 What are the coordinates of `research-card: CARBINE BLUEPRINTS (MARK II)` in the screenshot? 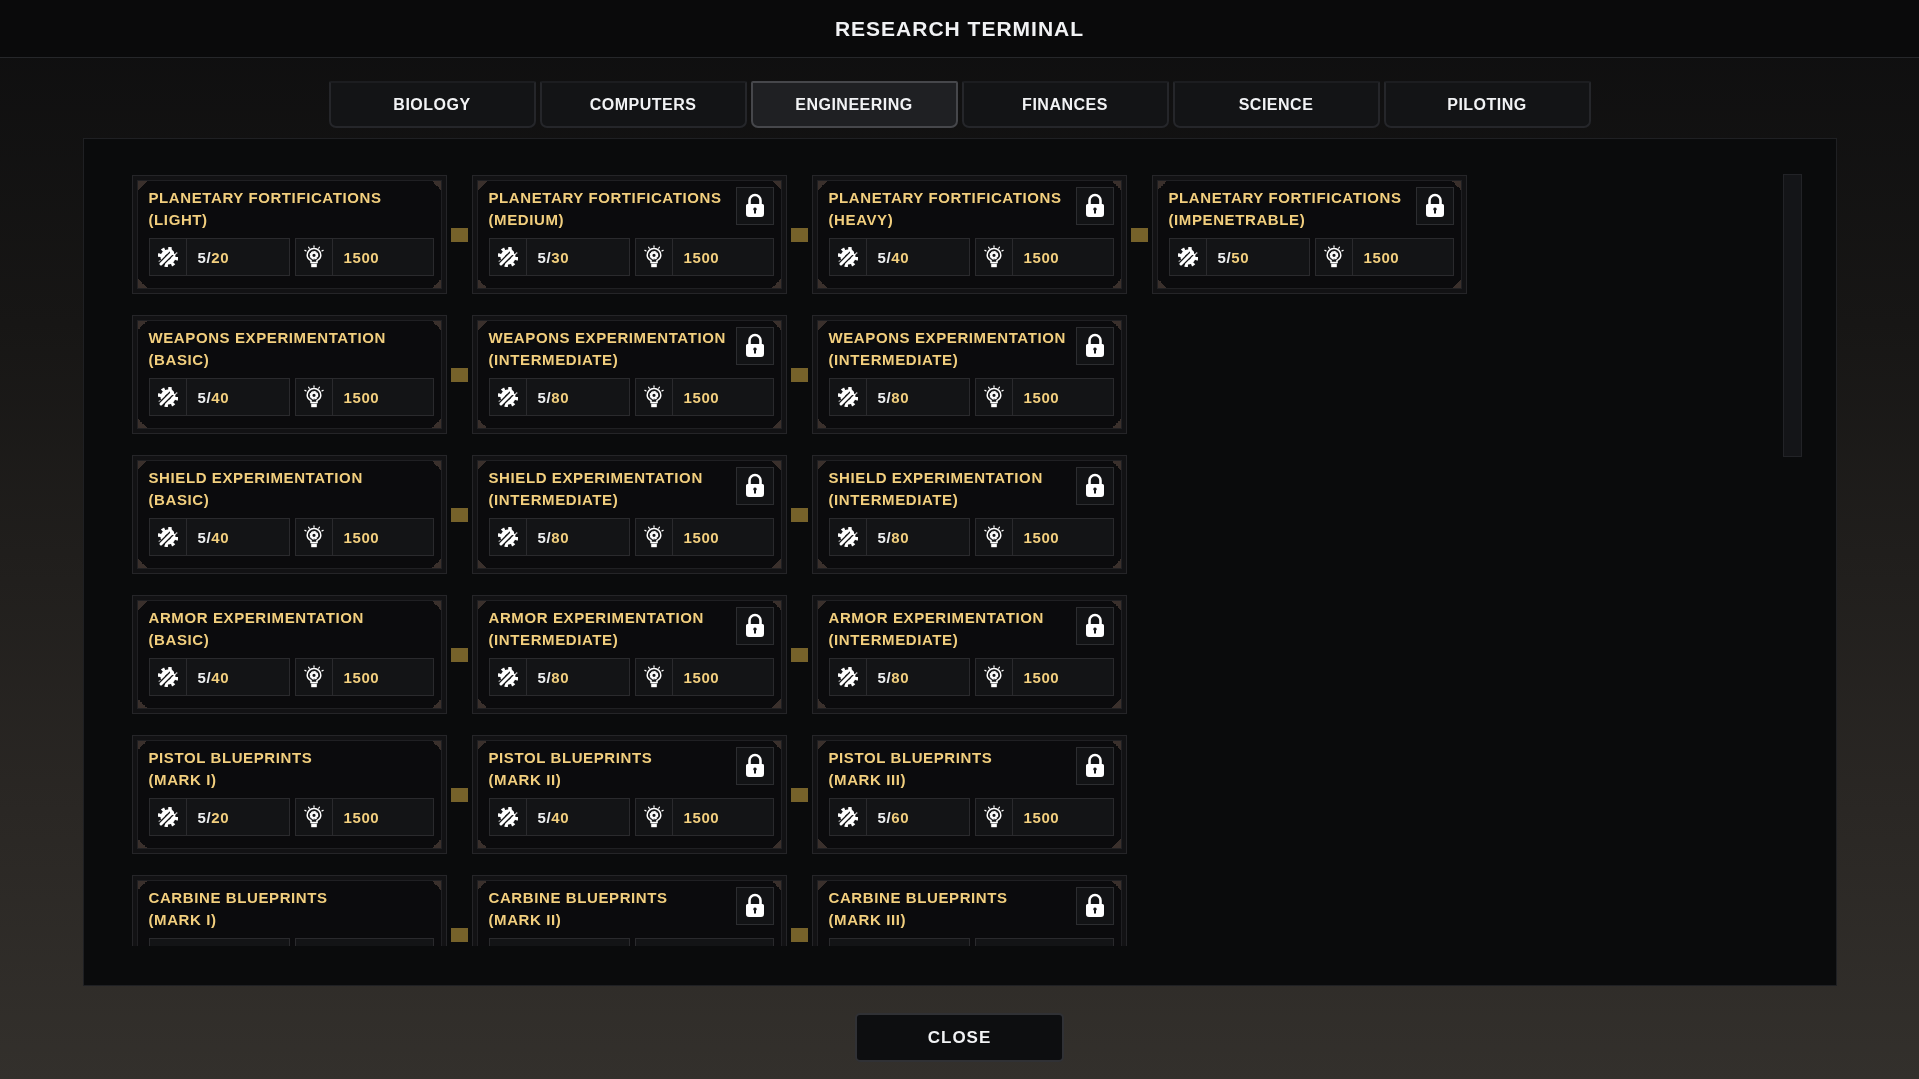 It's located at (629, 910).